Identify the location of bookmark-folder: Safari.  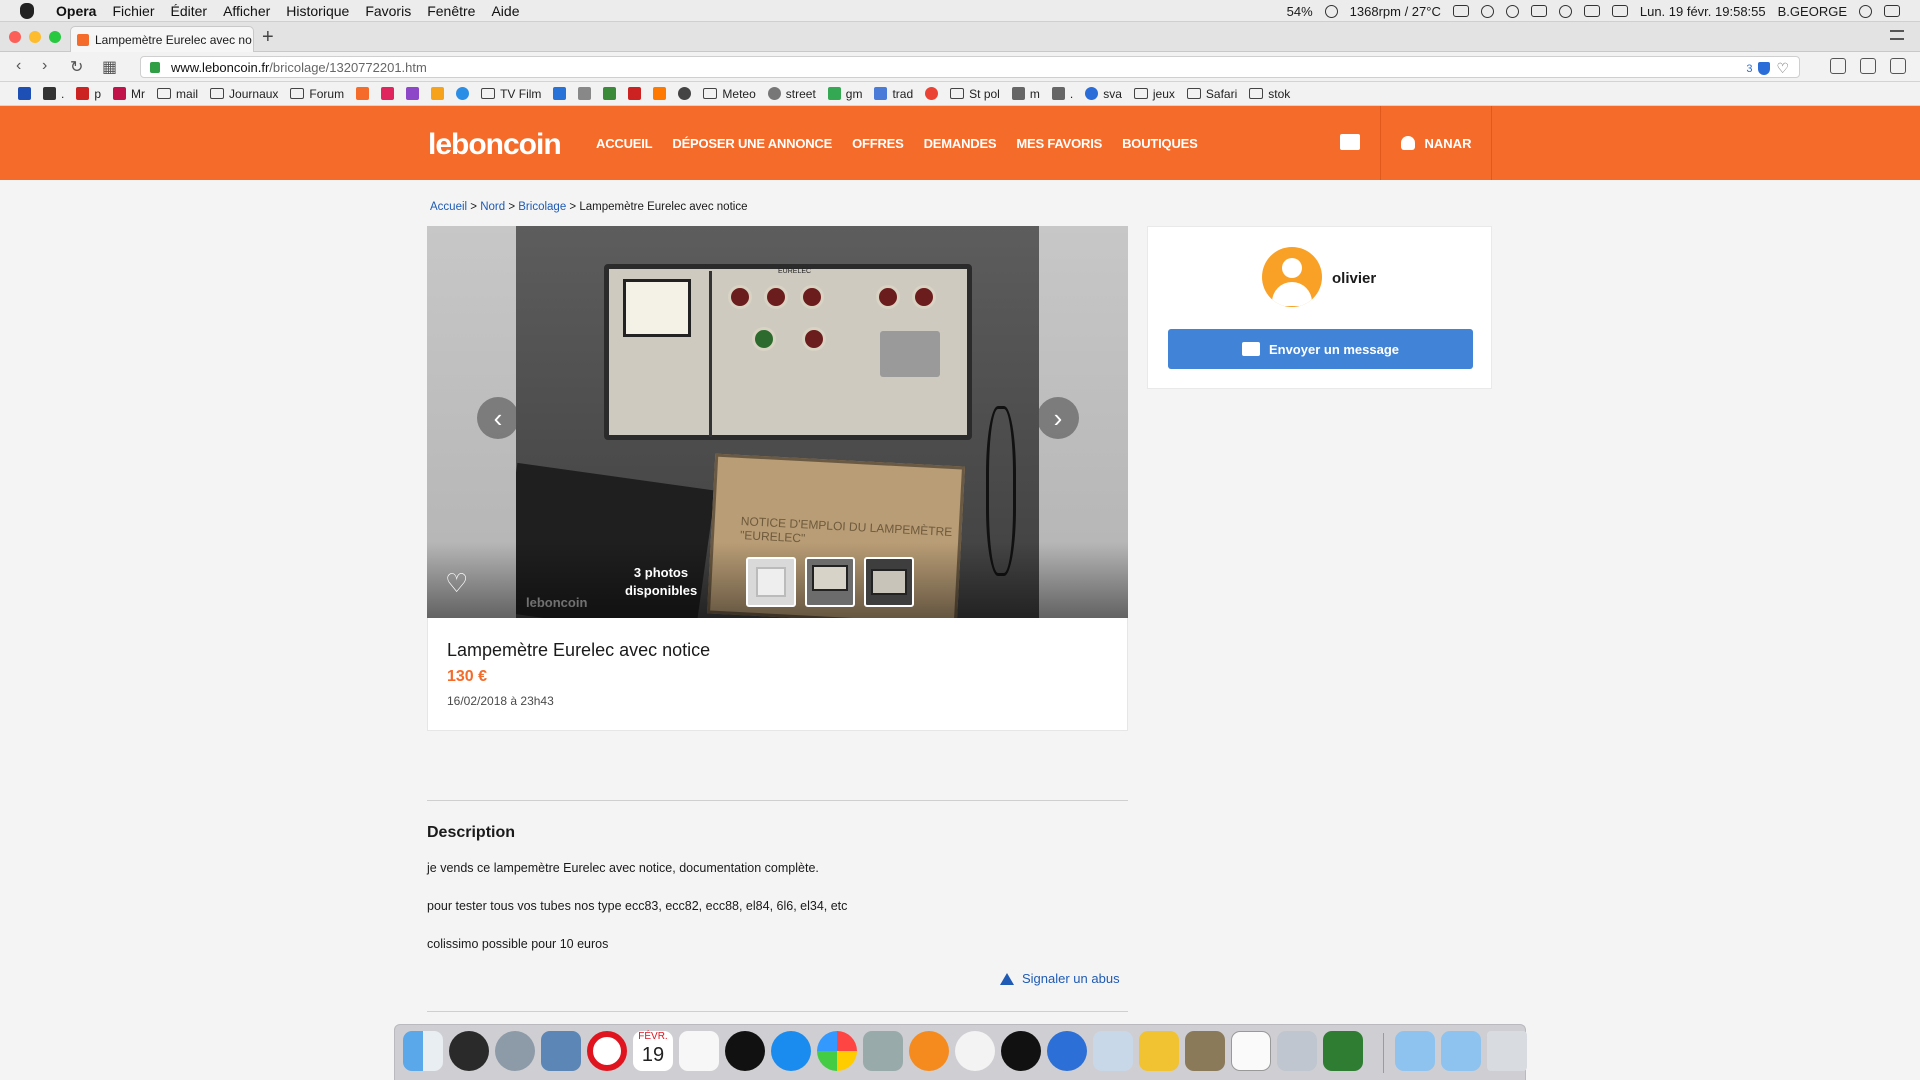
(1211, 94).